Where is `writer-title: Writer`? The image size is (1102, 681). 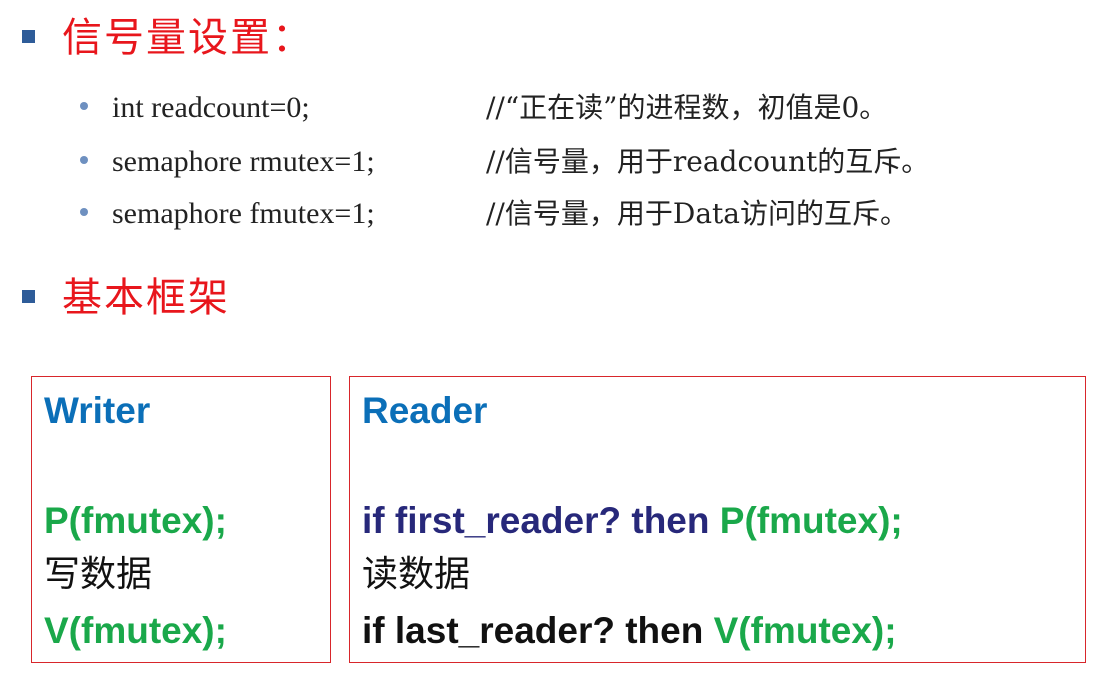
writer-title: Writer is located at coordinates (97, 410).